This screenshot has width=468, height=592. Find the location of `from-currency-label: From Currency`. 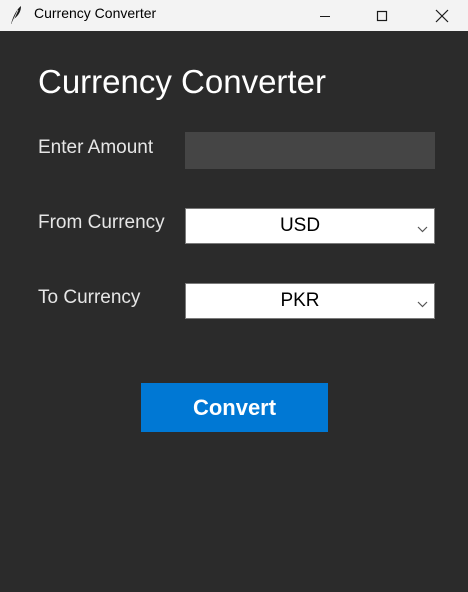

from-currency-label: From Currency is located at coordinates (101, 222).